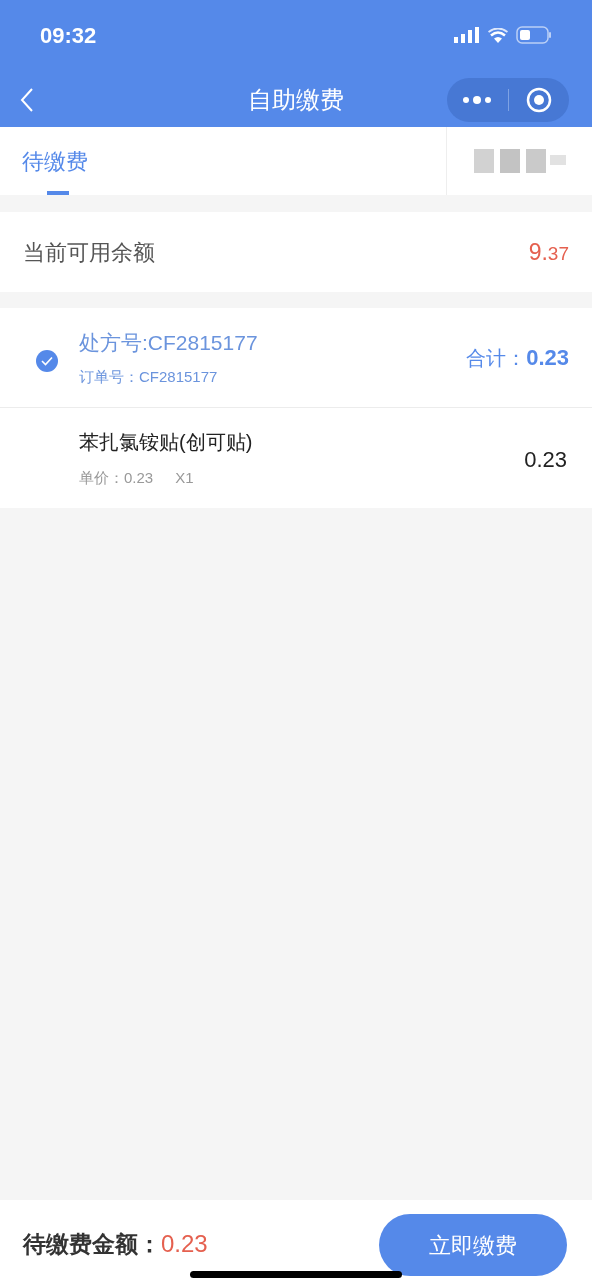  Describe the element at coordinates (58, 193) in the screenshot. I see `tab-indicator` at that location.